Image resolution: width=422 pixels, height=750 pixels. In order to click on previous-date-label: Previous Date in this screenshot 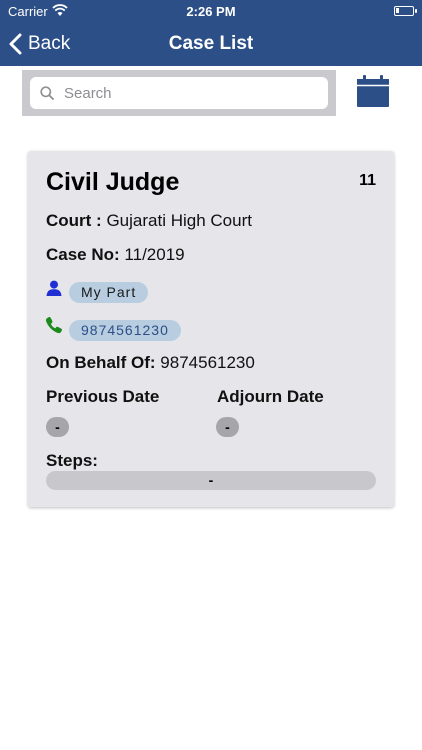, I will do `click(103, 396)`.